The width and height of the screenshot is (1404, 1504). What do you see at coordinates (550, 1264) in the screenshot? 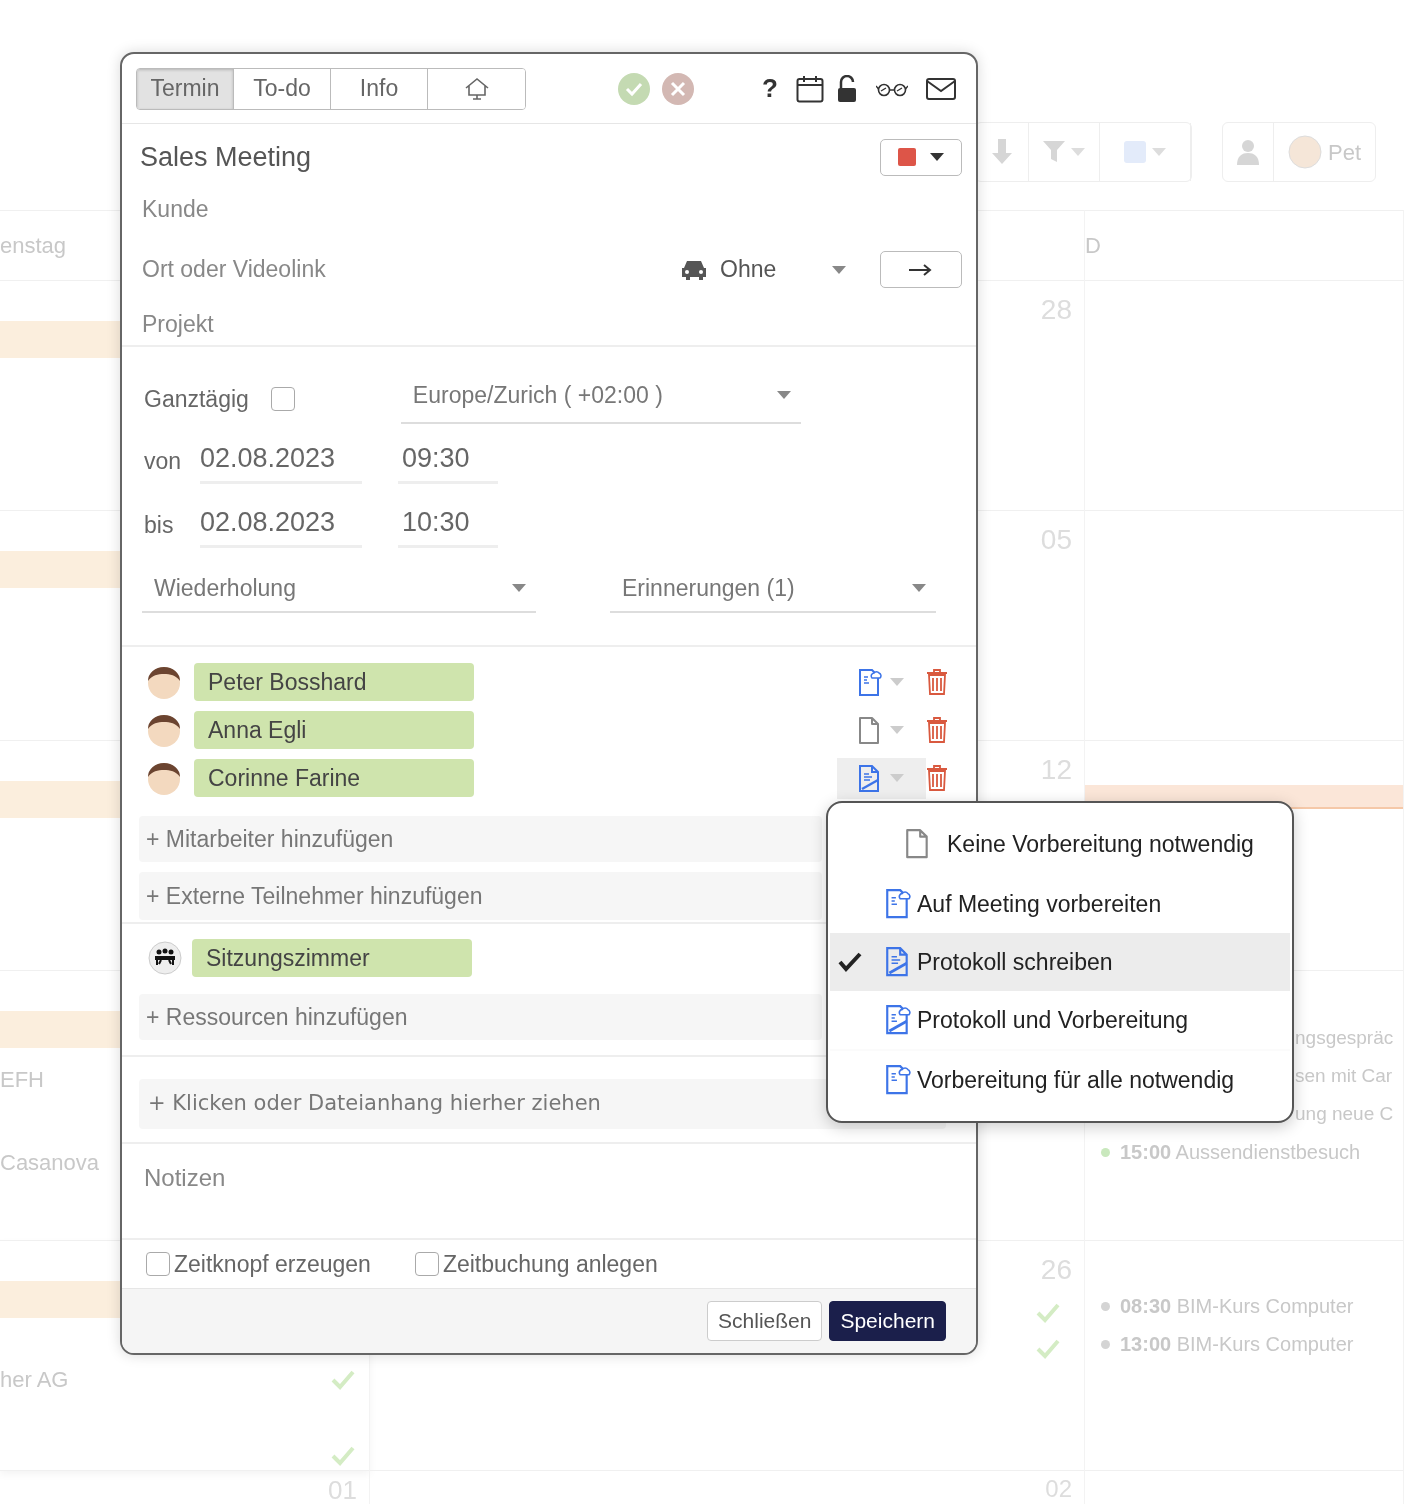
I see `option-label: Zeitbuchung anlegen` at bounding box center [550, 1264].